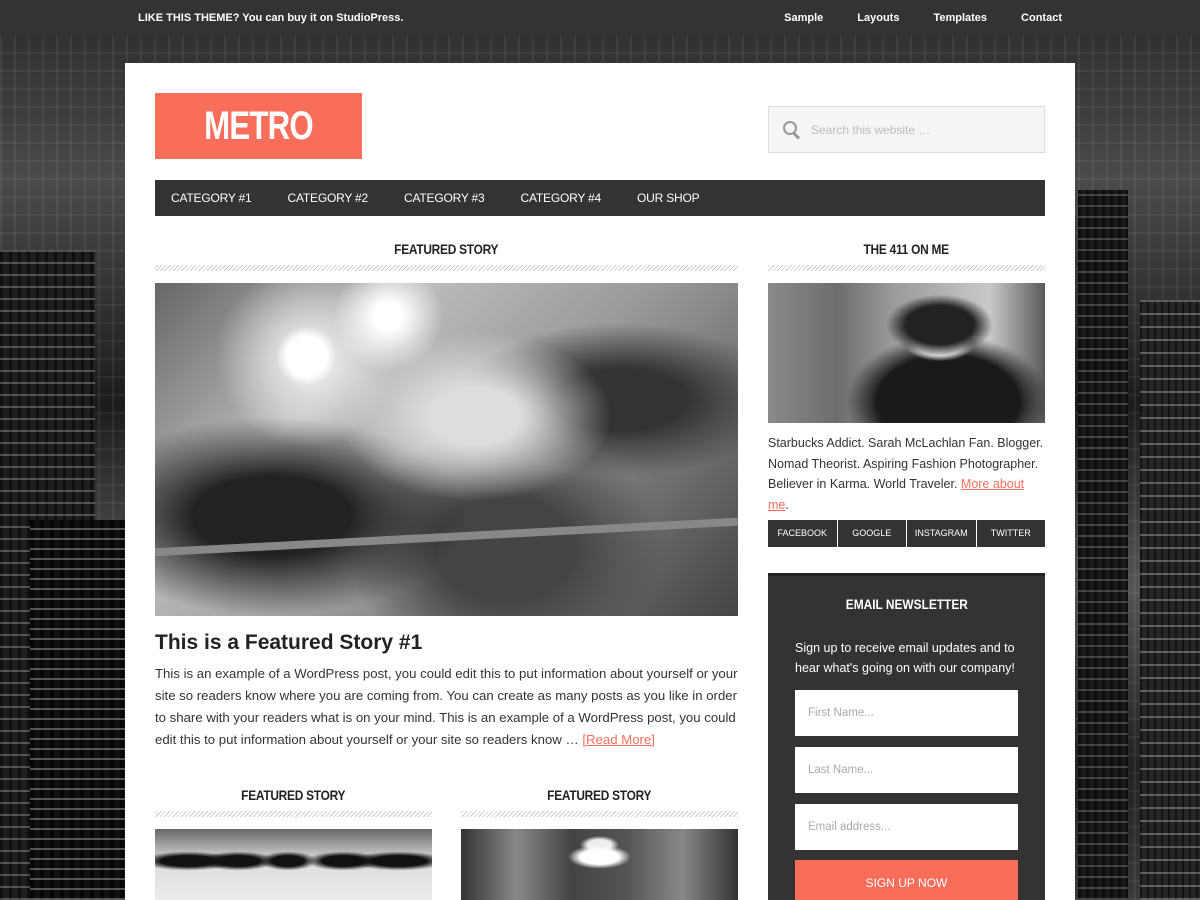 The height and width of the screenshot is (900, 1200). Describe the element at coordinates (906, 827) in the screenshot. I see `email-field` at that location.